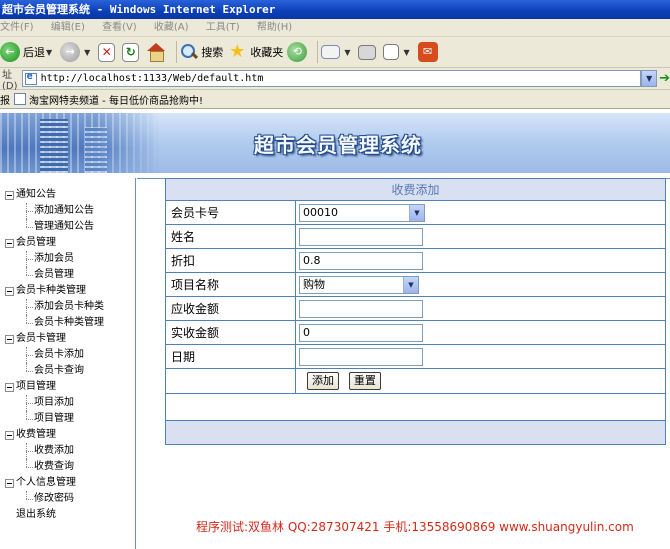 This screenshot has height=549, width=670. I want to click on tree-node-label: 通知公告, so click(36, 194).